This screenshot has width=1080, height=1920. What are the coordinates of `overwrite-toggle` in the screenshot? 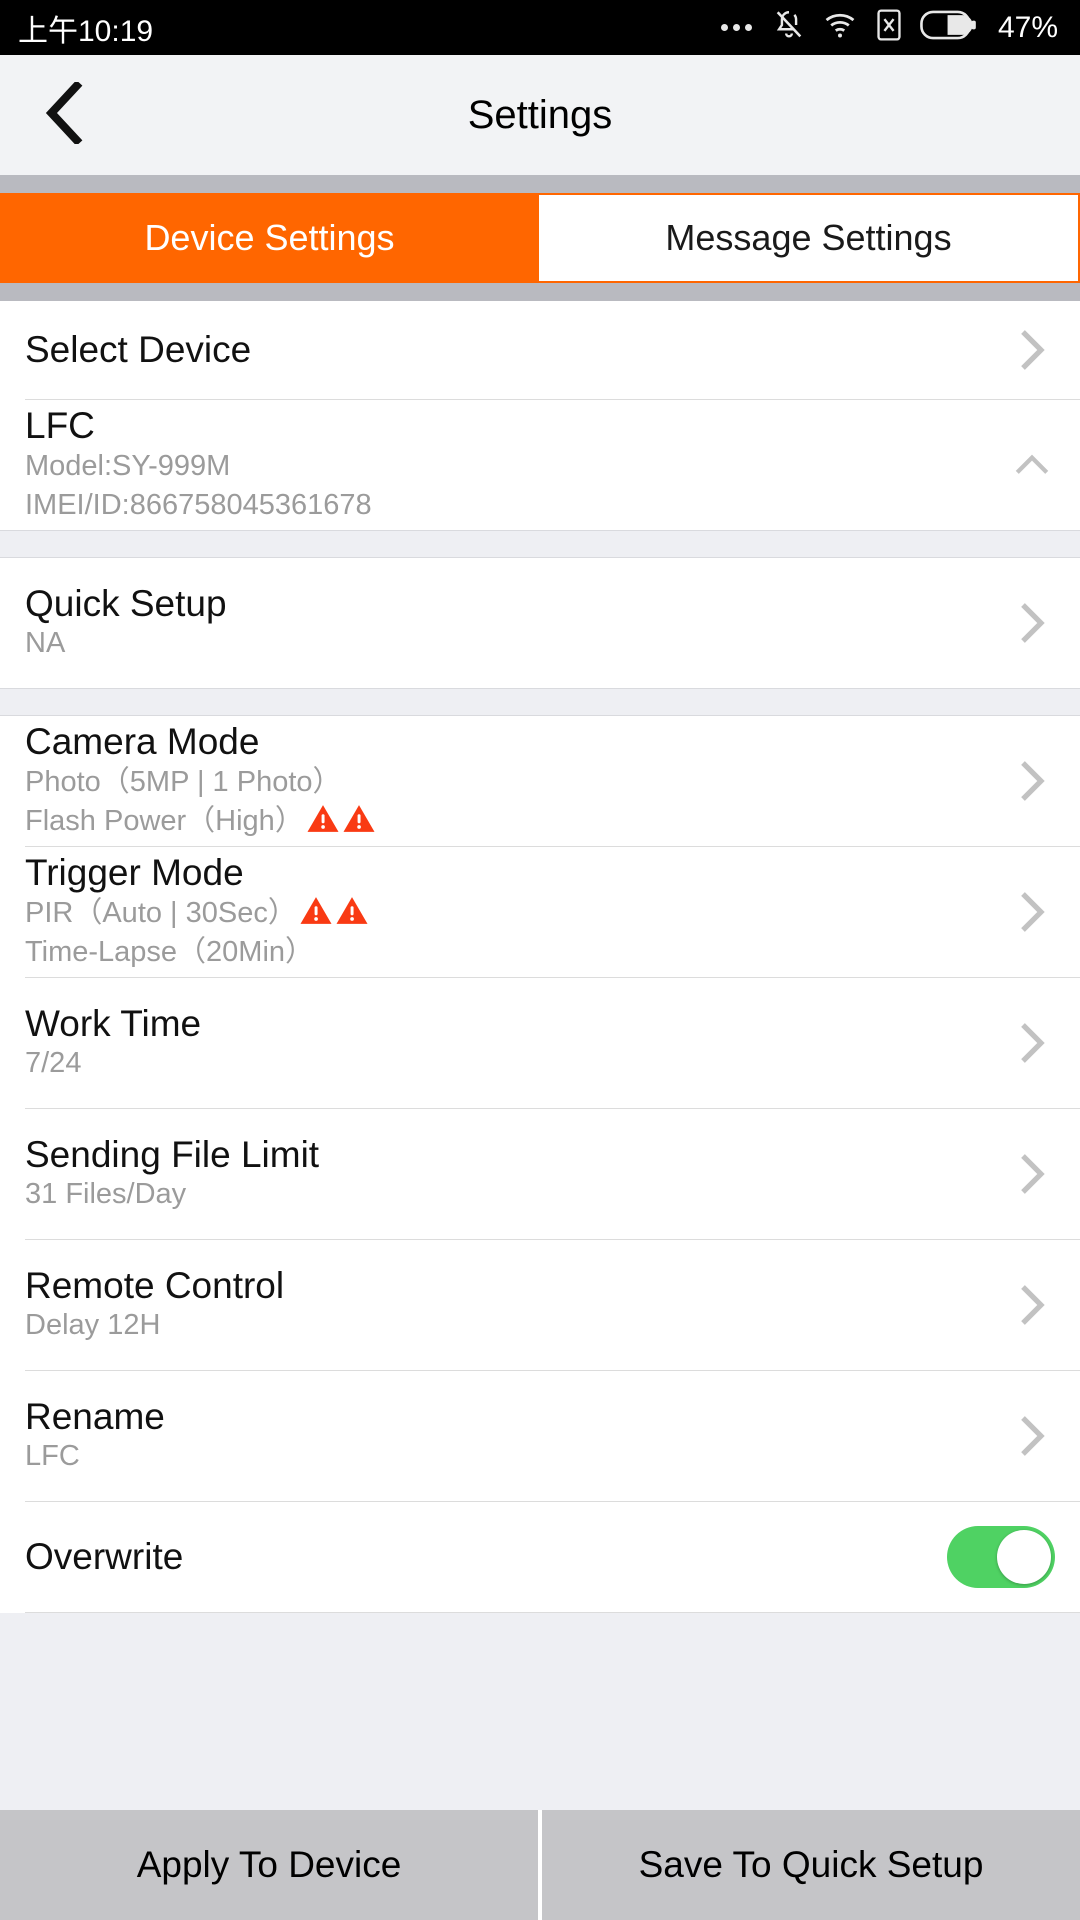 It's located at (1001, 1557).